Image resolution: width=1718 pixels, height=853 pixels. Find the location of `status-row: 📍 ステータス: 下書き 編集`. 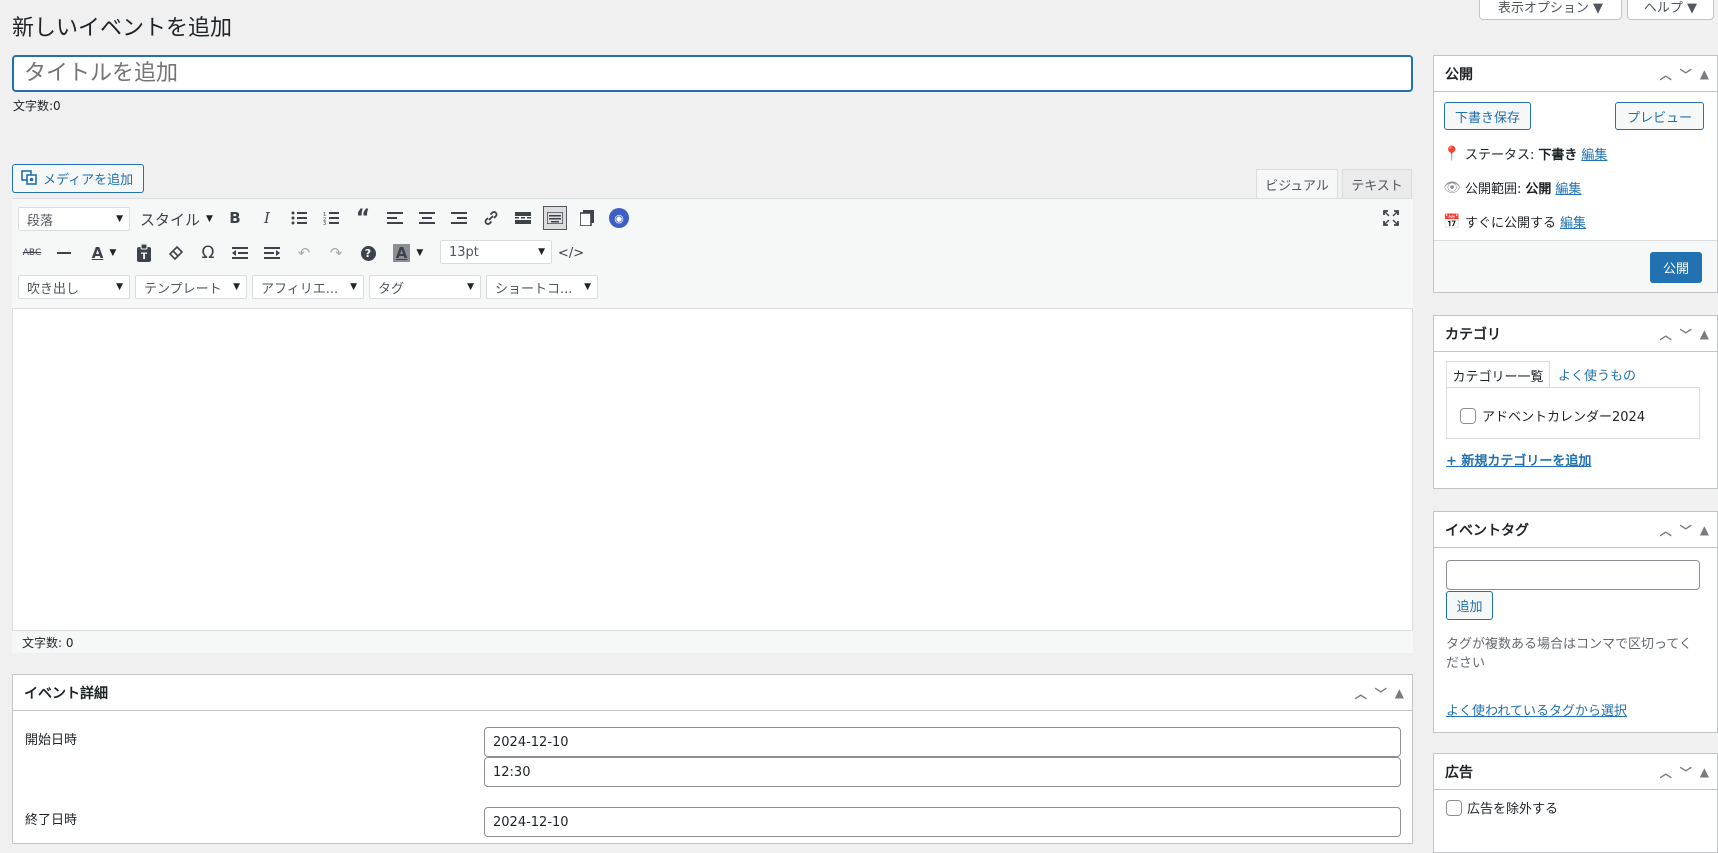

status-row: 📍 ステータス: 下書き 編集 is located at coordinates (1525, 154).